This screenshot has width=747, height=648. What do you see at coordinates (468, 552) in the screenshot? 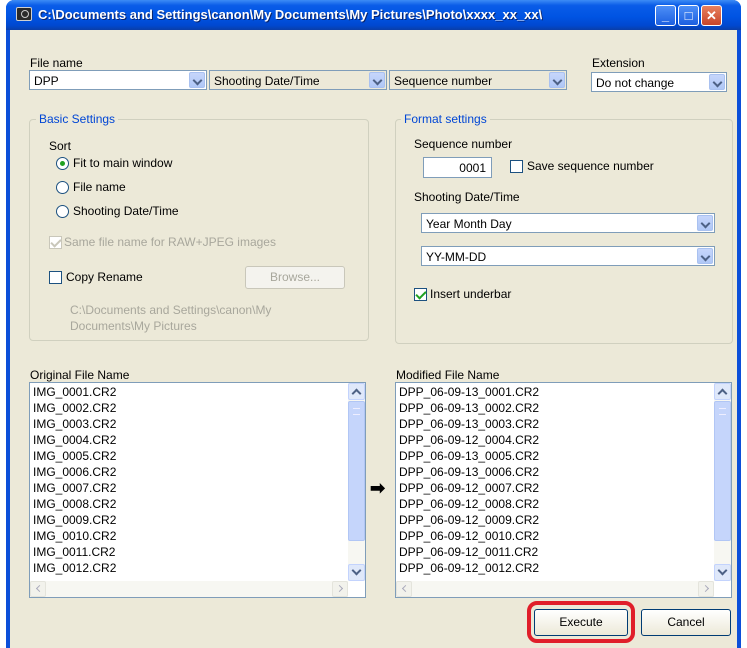
I see `list-item: DPP_06-09-12_0011.CR2` at bounding box center [468, 552].